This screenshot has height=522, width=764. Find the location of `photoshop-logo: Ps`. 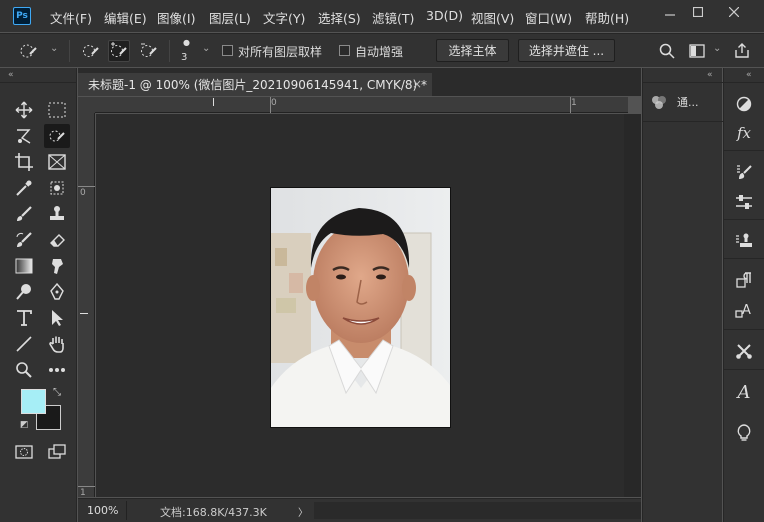

photoshop-logo: Ps is located at coordinates (22, 16).